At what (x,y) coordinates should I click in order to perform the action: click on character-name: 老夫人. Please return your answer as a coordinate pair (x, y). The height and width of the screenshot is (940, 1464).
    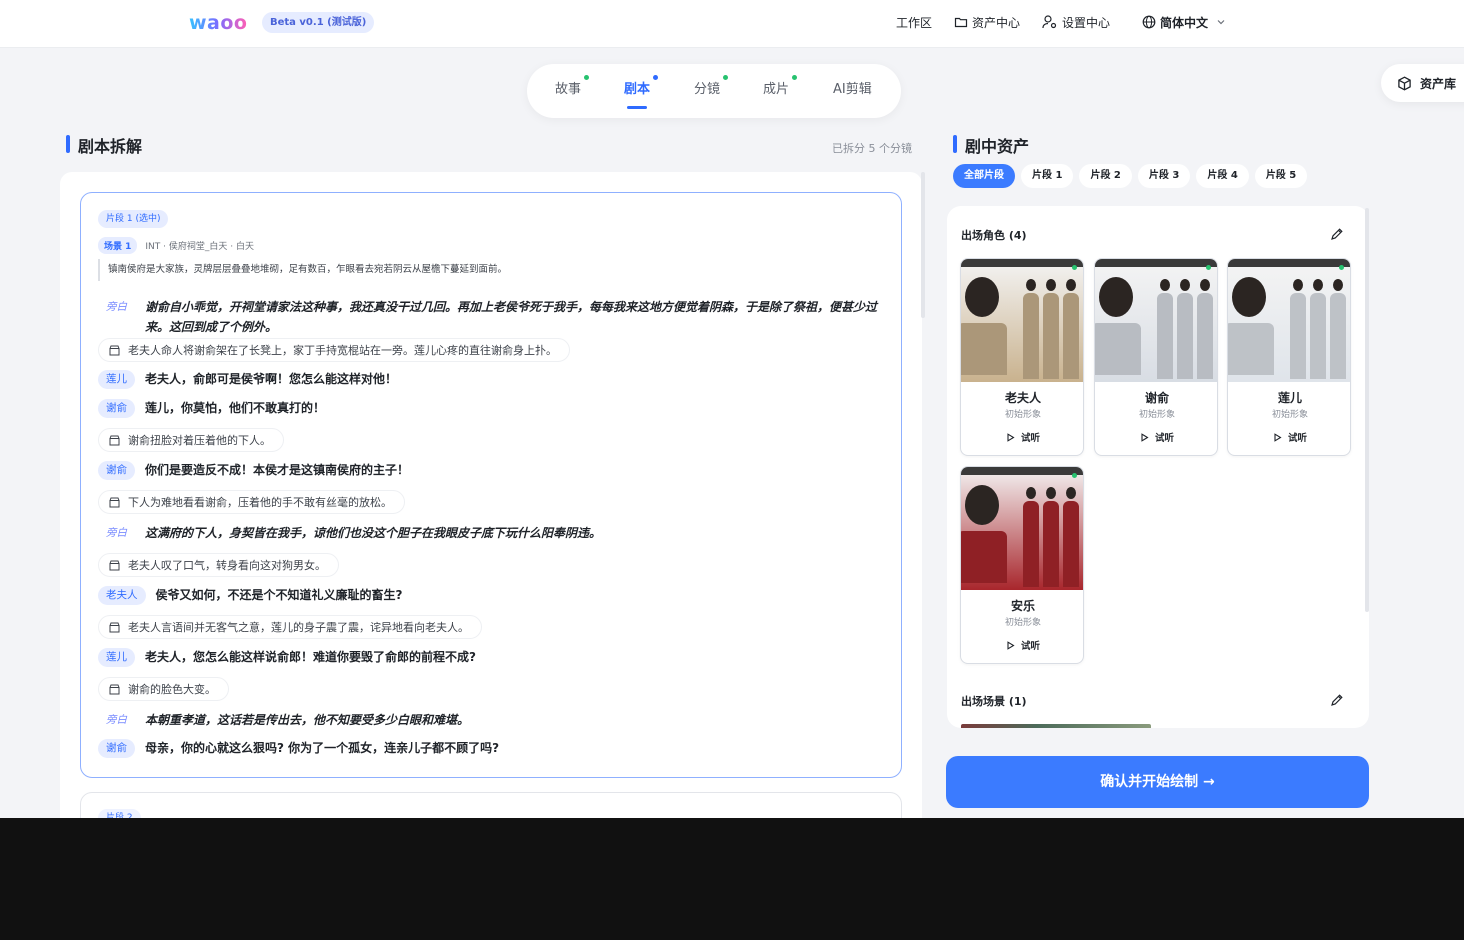
    Looking at the image, I should click on (1022, 398).